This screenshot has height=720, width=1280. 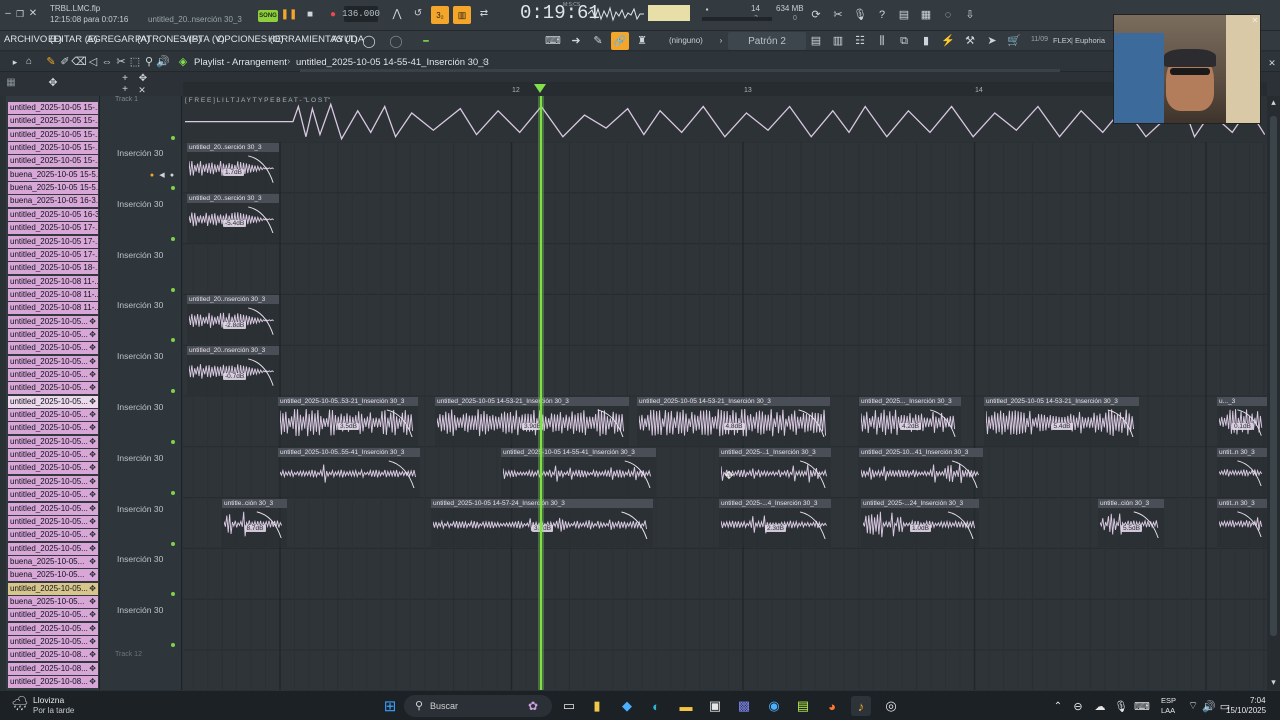 What do you see at coordinates (767, 41) in the screenshot?
I see `pattern-selector: Patrón 2` at bounding box center [767, 41].